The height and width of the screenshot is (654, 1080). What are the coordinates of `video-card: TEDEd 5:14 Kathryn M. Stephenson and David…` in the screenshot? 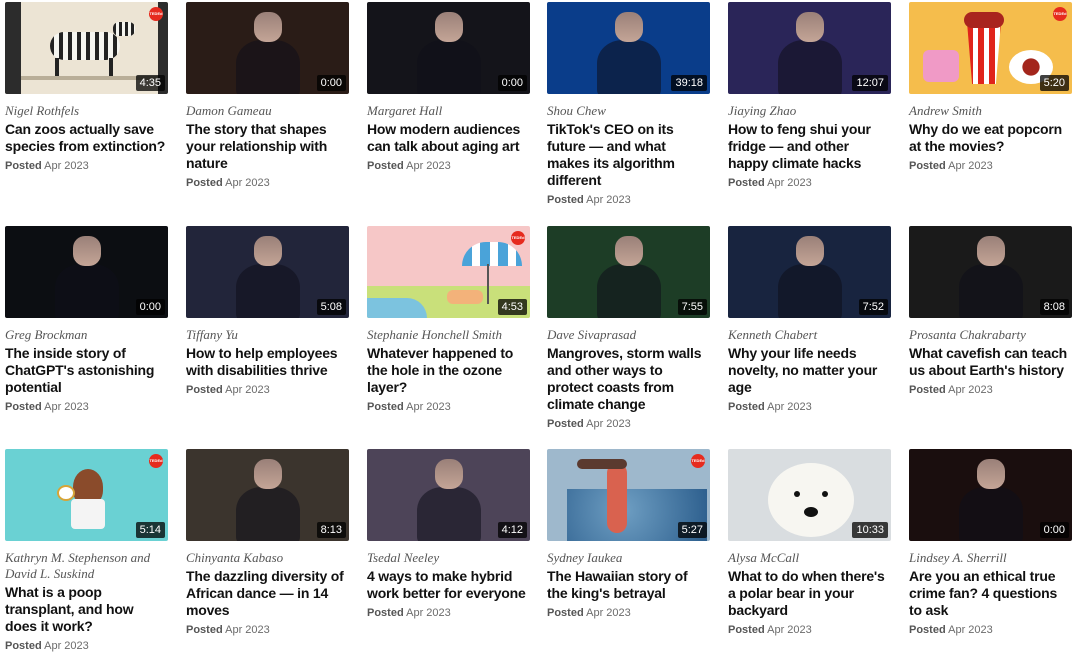 It's located at (86, 551).